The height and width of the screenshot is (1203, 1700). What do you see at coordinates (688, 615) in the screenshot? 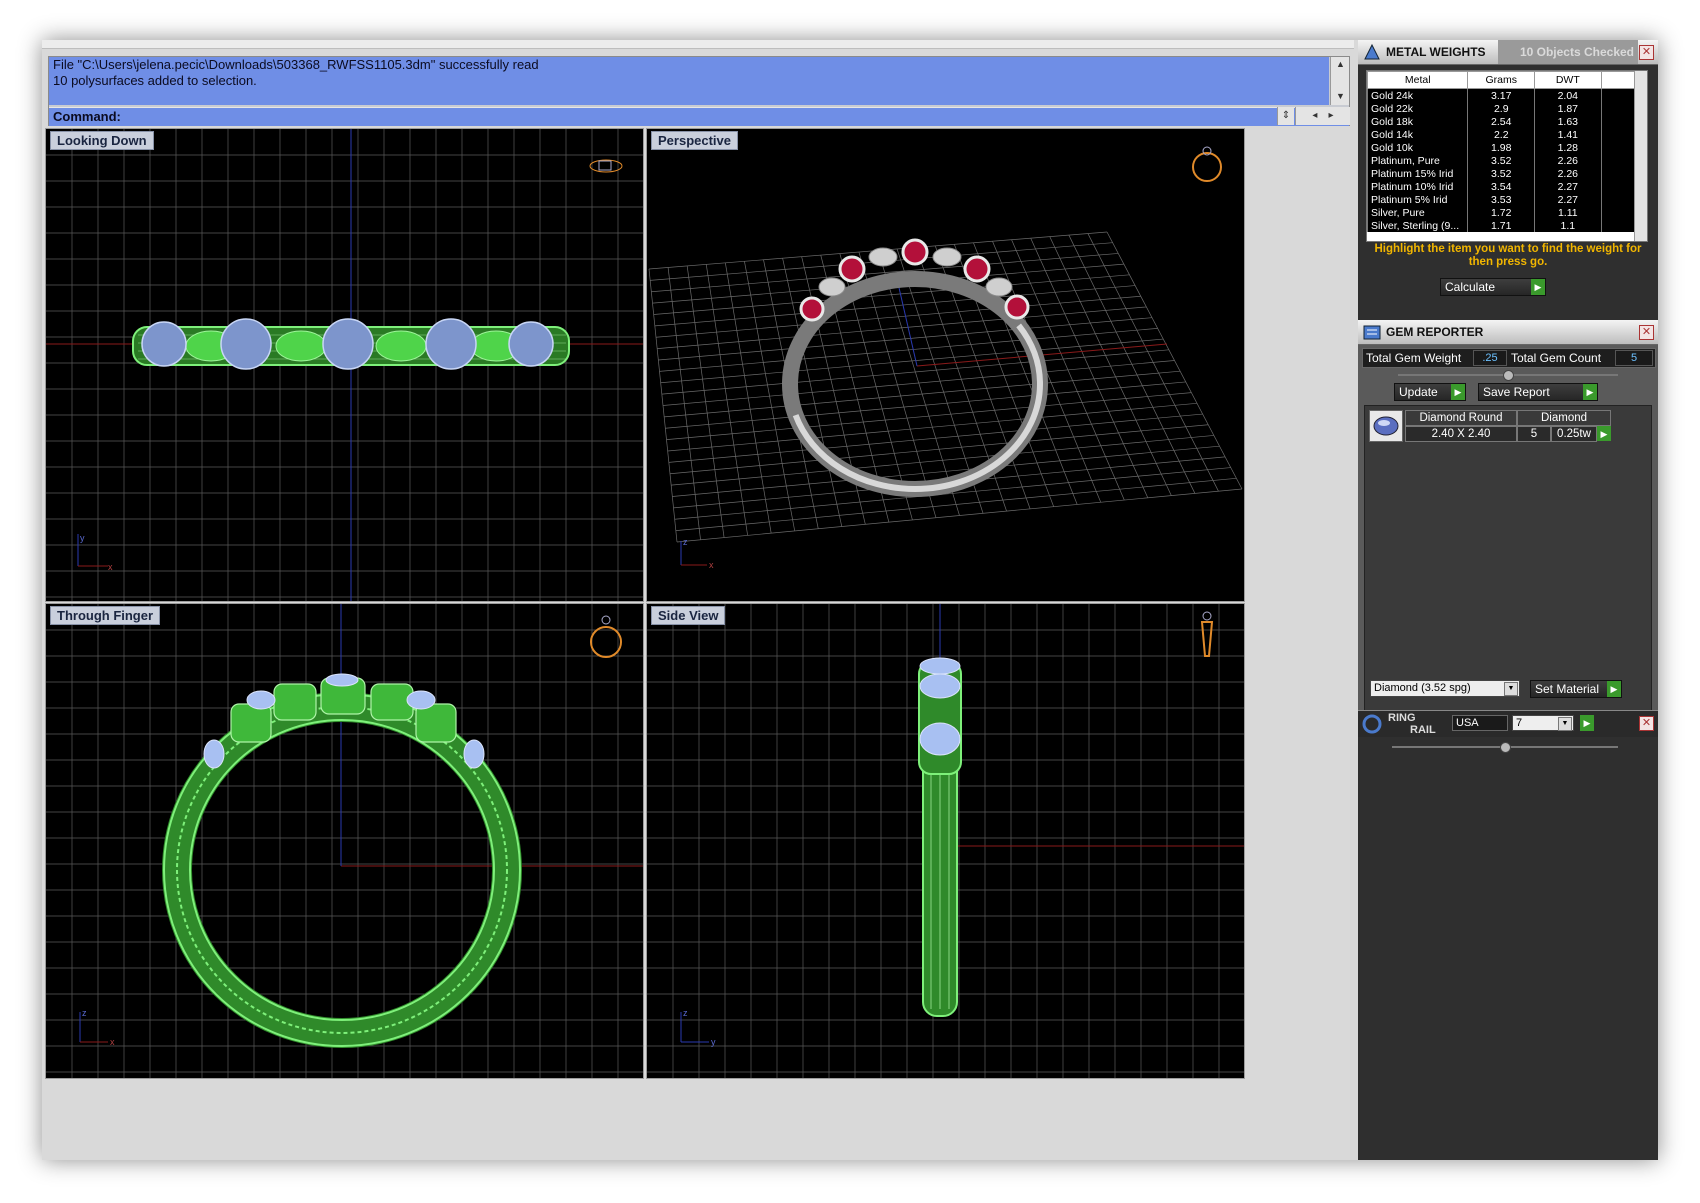
I see `viewport-title: Side View` at bounding box center [688, 615].